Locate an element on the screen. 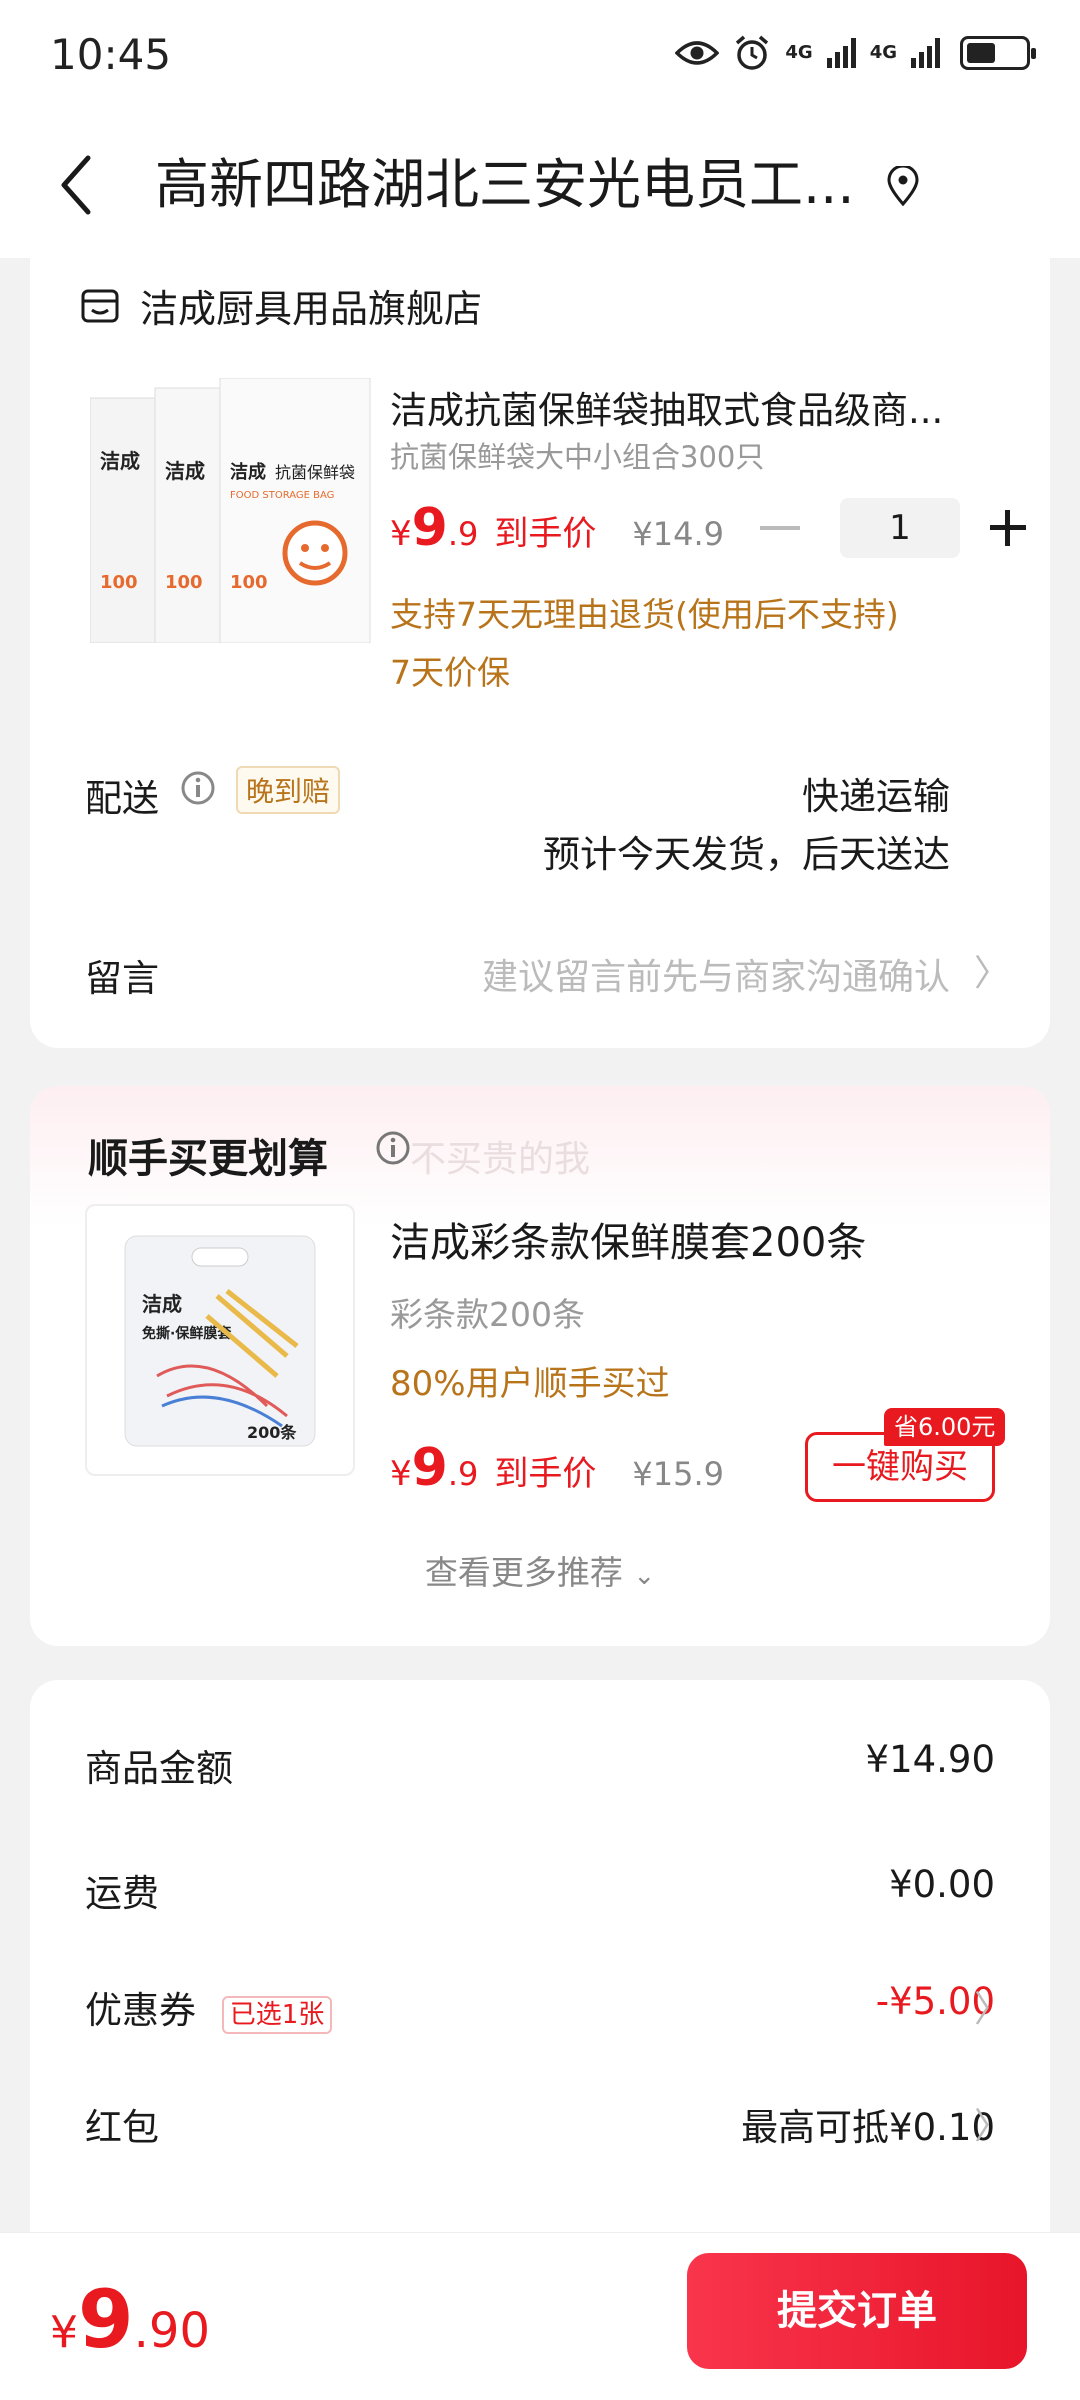 The width and height of the screenshot is (1080, 2400). status-icons: 4G 4G is located at coordinates (855, 53).